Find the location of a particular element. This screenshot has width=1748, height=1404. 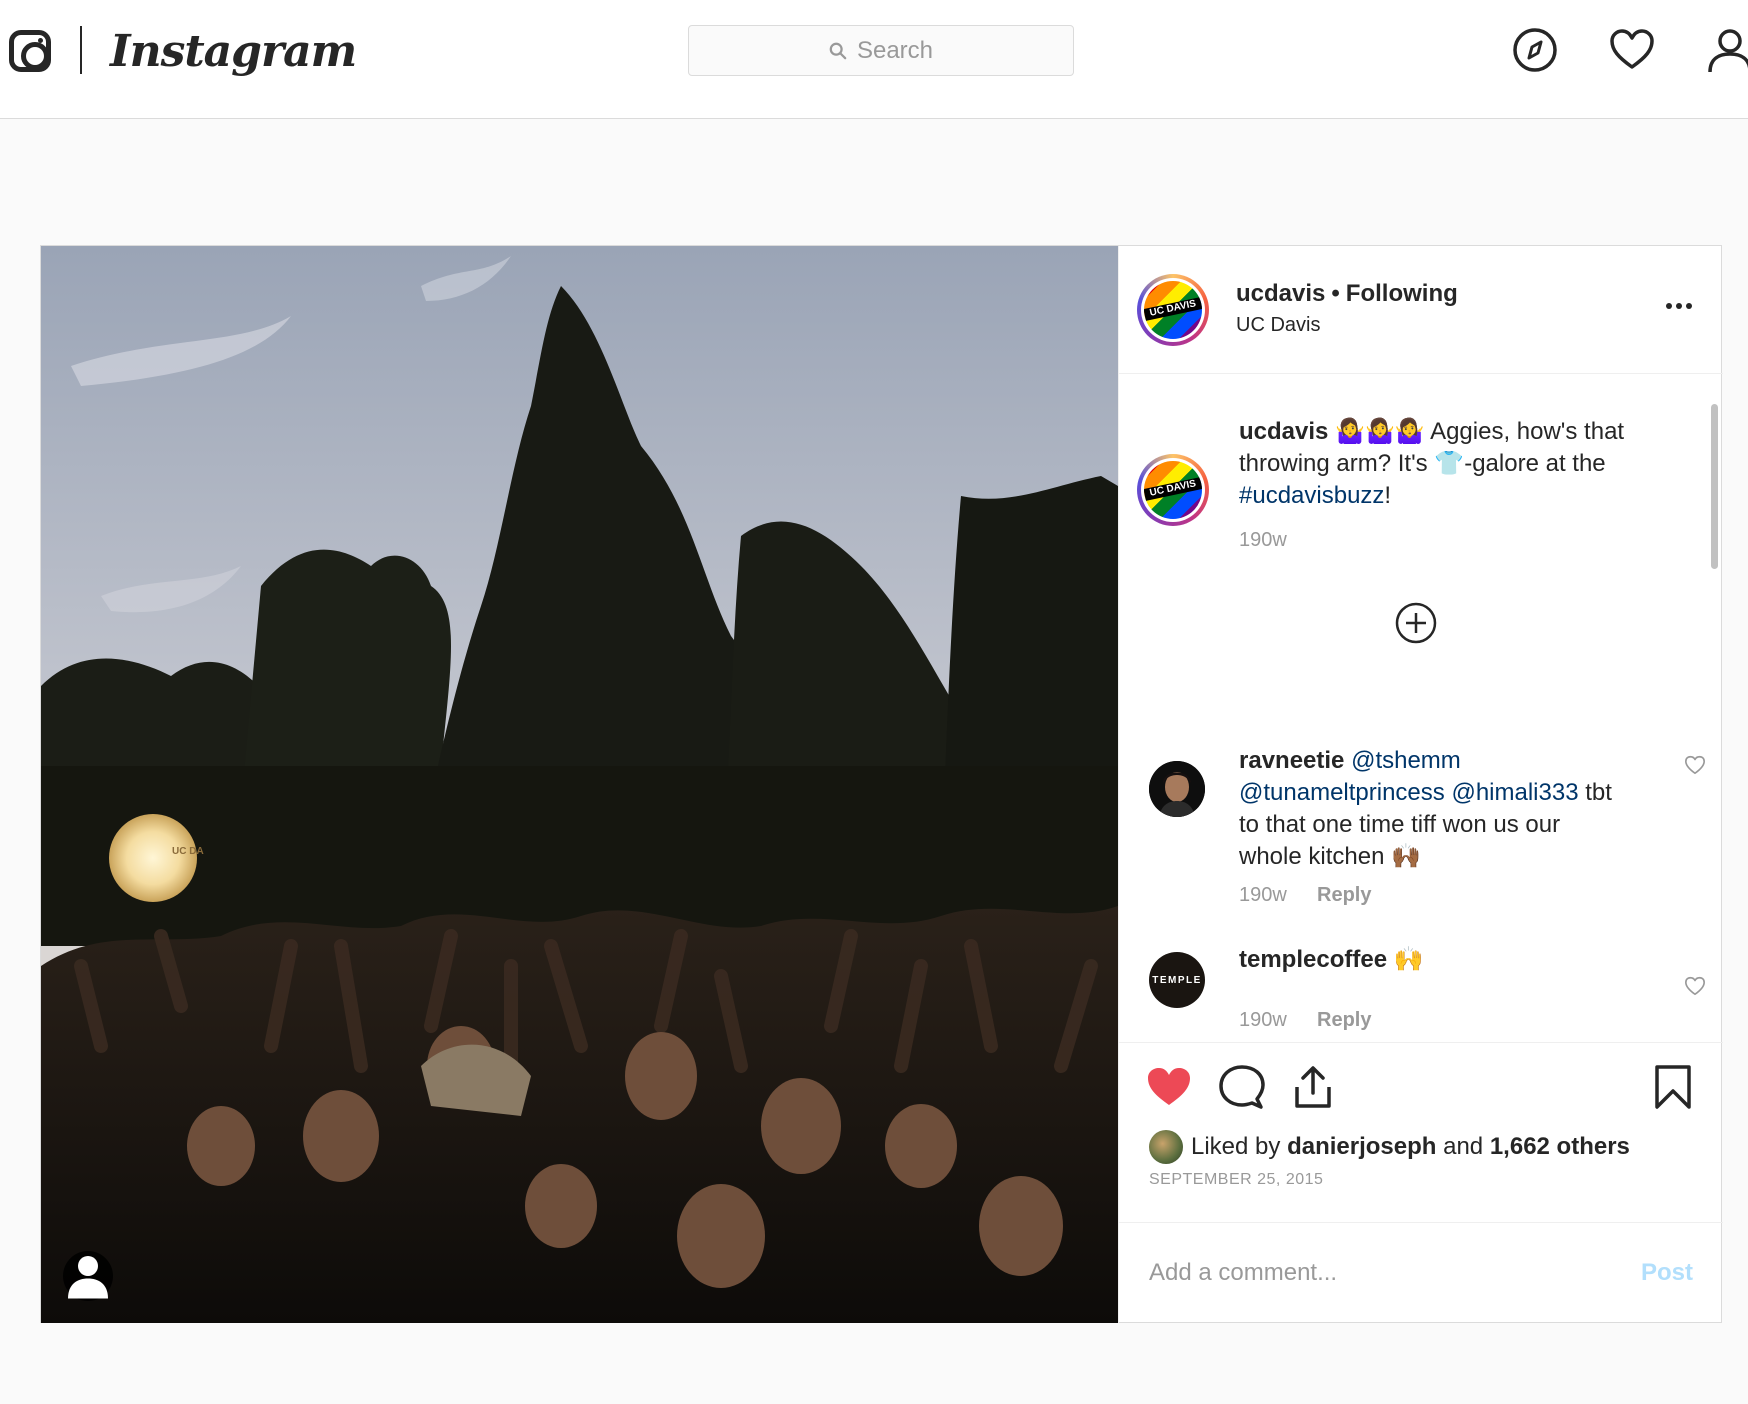

hashtag-link: #ucdavisbuzz is located at coordinates (1311, 495).